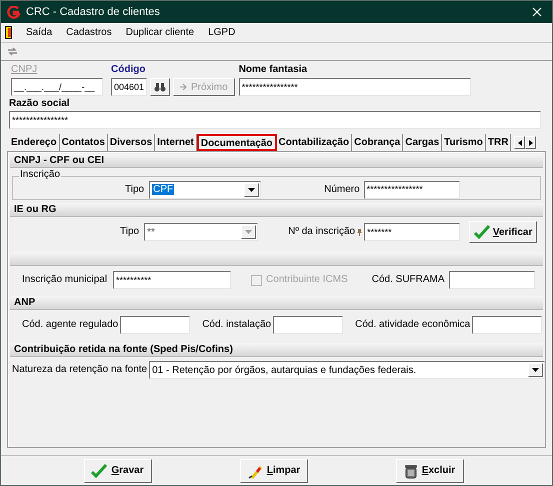 The width and height of the screenshot is (553, 486). I want to click on company-name-label: Razão social, so click(40, 104).